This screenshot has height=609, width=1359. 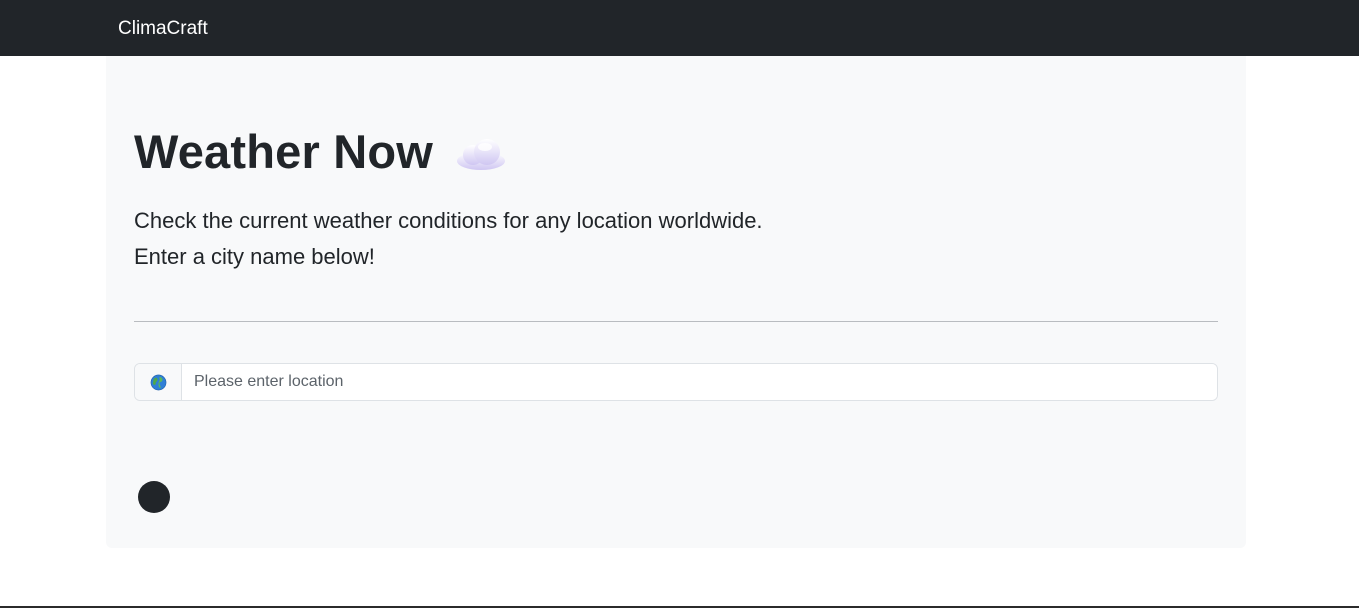 What do you see at coordinates (154, 497) in the screenshot?
I see `loading-spinner` at bounding box center [154, 497].